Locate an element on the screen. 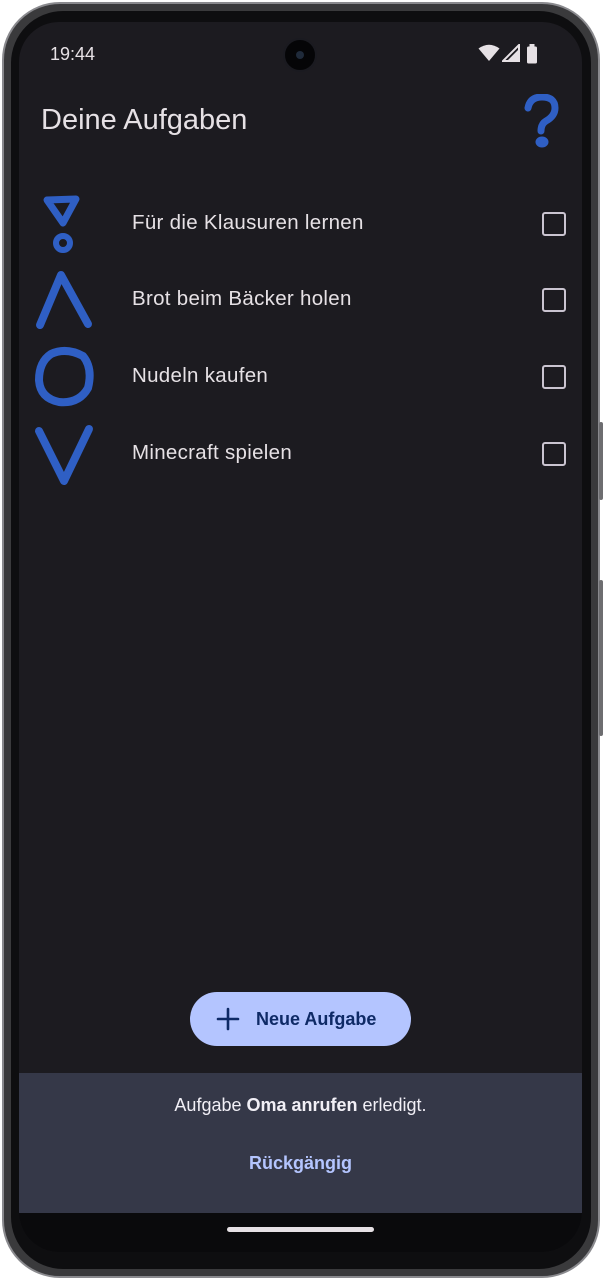 This screenshot has height=1280, width=605. wifi-icon is located at coordinates (489, 52).